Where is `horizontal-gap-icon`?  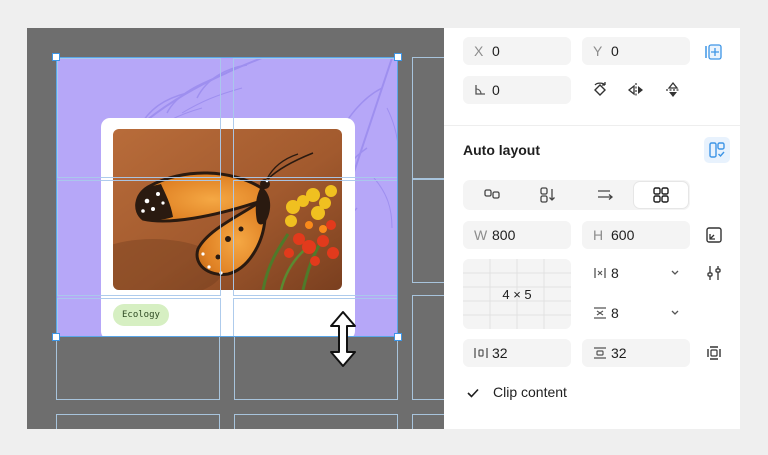
horizontal-gap-icon is located at coordinates (600, 273).